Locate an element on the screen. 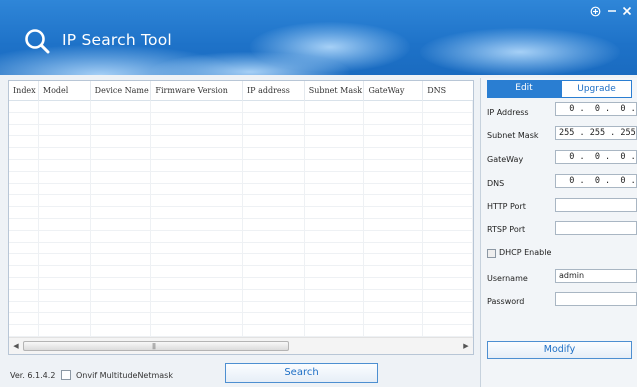  modify-button: Modify is located at coordinates (559, 350).